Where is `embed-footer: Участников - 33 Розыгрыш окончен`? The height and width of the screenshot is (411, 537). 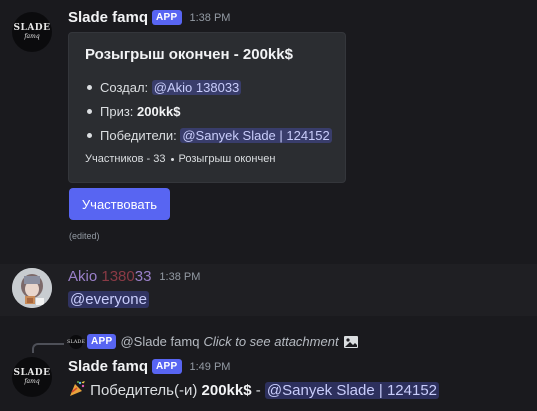
embed-footer: Участников - 33 Розыгрыш окончен is located at coordinates (180, 159).